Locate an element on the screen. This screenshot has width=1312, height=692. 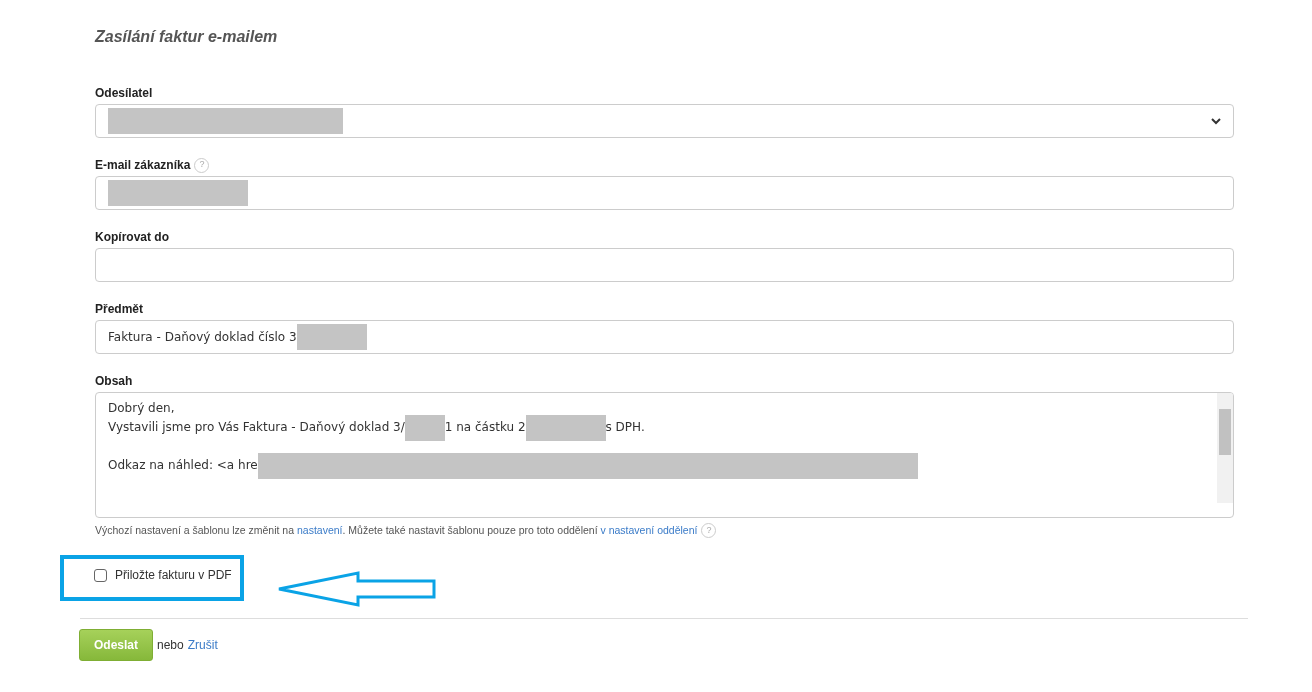
field-label: Předmět is located at coordinates (119, 309).